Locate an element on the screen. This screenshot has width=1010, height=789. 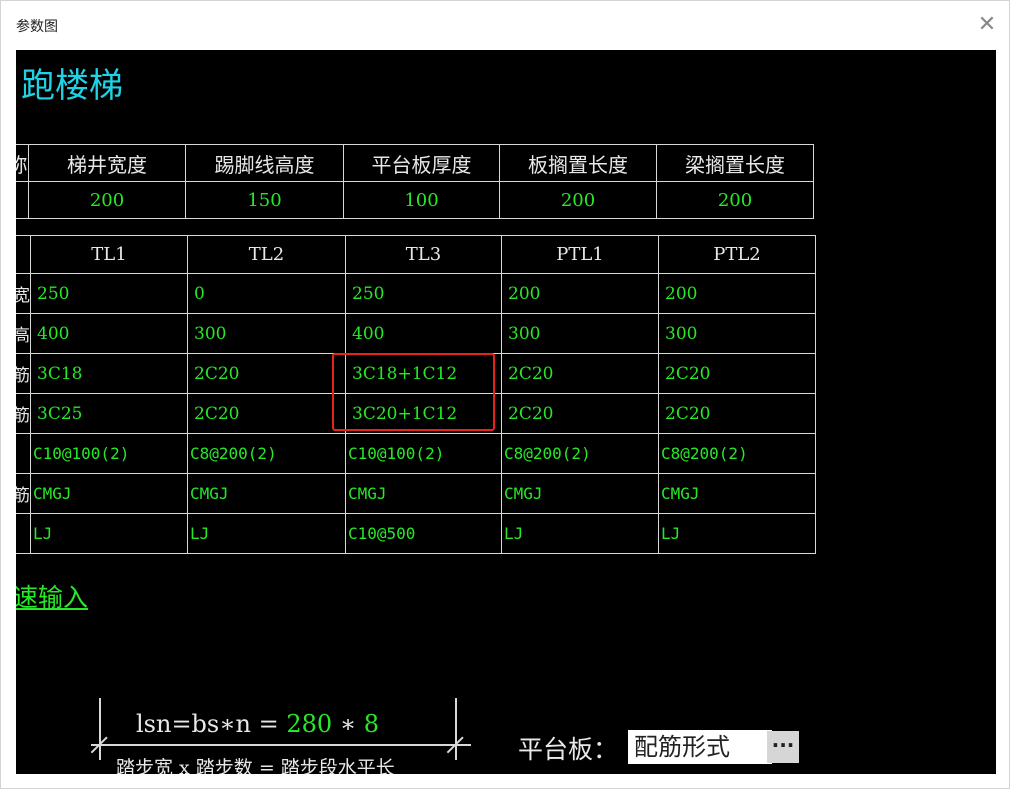
header-cell: 称 is located at coordinates (22, 163).